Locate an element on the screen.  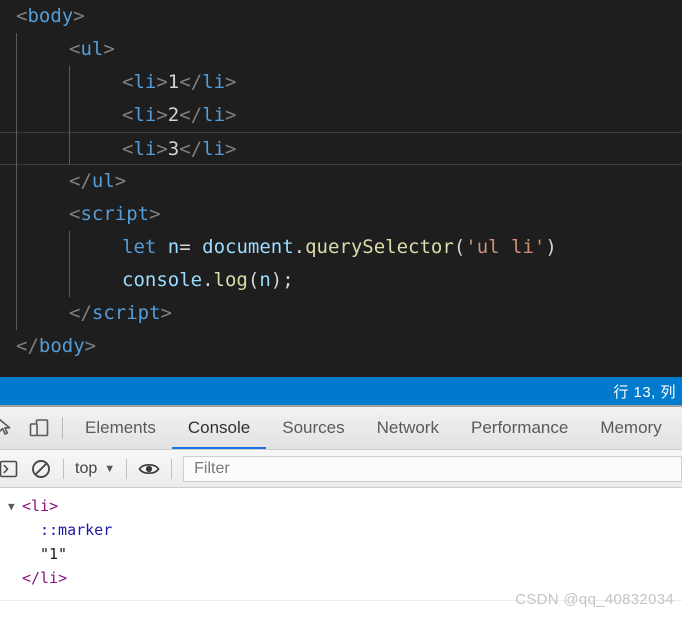
code-line-text: </ul> is located at coordinates (71, 181).